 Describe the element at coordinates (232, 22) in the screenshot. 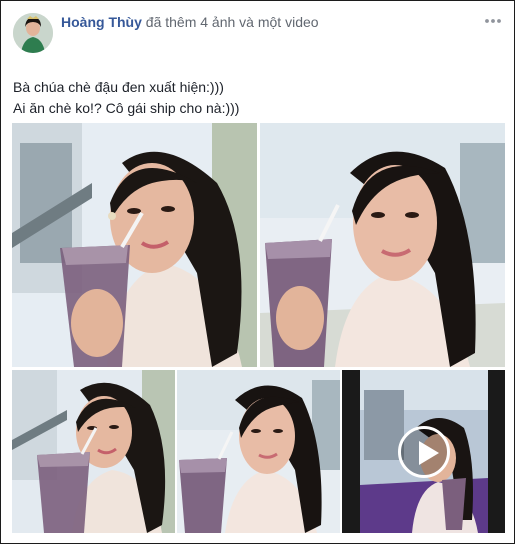

I see `post-action-text: đã thêm 4 ảnh và một video` at that location.